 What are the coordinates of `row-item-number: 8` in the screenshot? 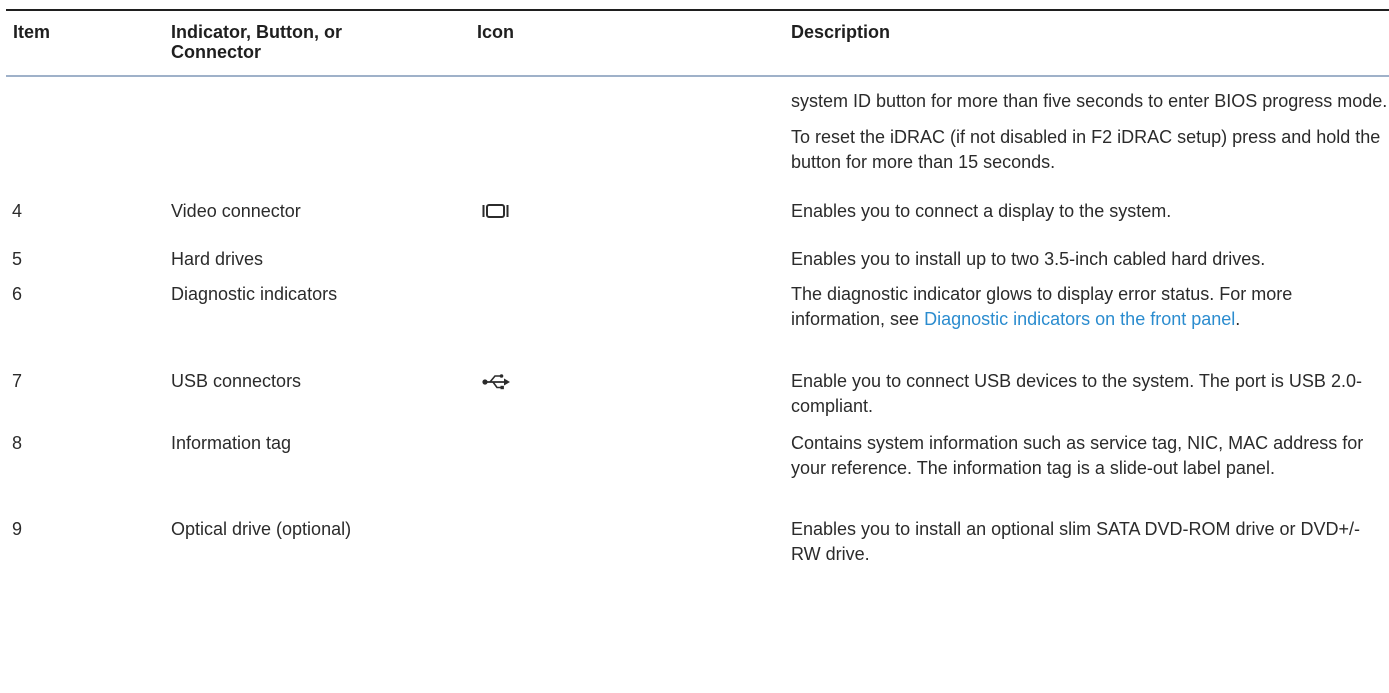 It's located at (17, 443).